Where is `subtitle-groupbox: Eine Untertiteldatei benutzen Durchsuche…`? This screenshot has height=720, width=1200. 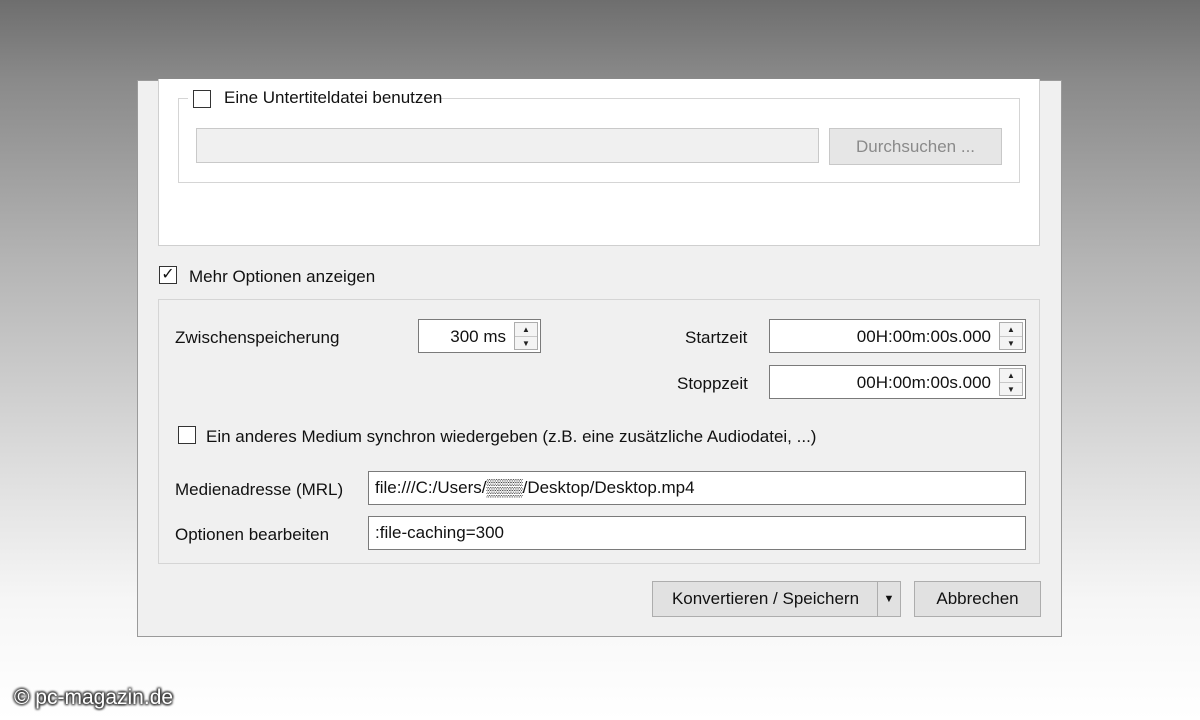
subtitle-groupbox: Eine Untertiteldatei benutzen Durchsuche… is located at coordinates (599, 135).